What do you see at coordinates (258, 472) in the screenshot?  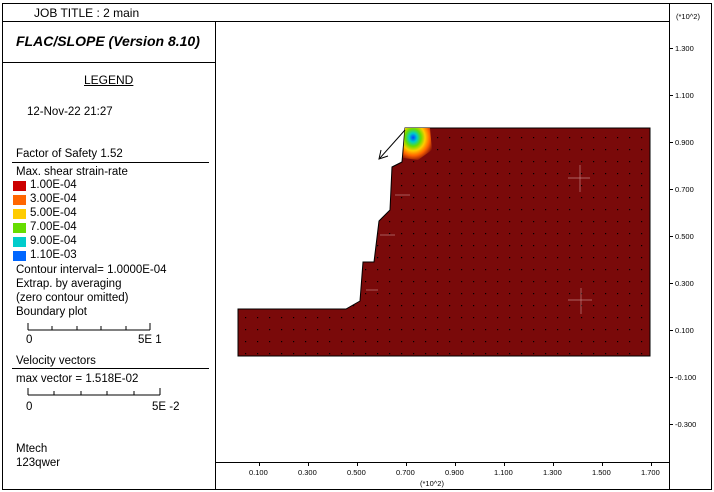 I see `x-tick-label: 0.100` at bounding box center [258, 472].